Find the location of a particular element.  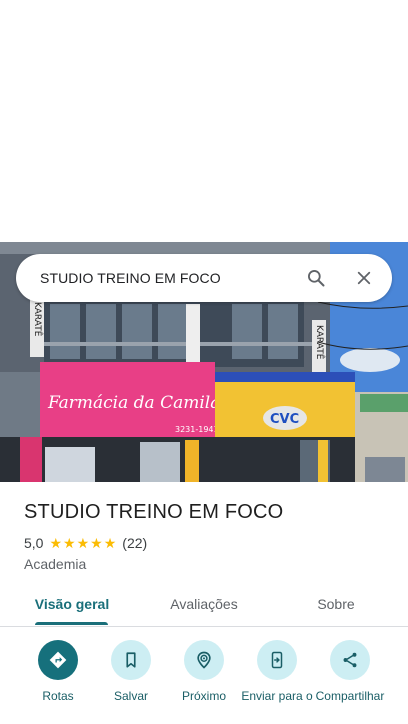

place-category: Academia is located at coordinates (55, 564).